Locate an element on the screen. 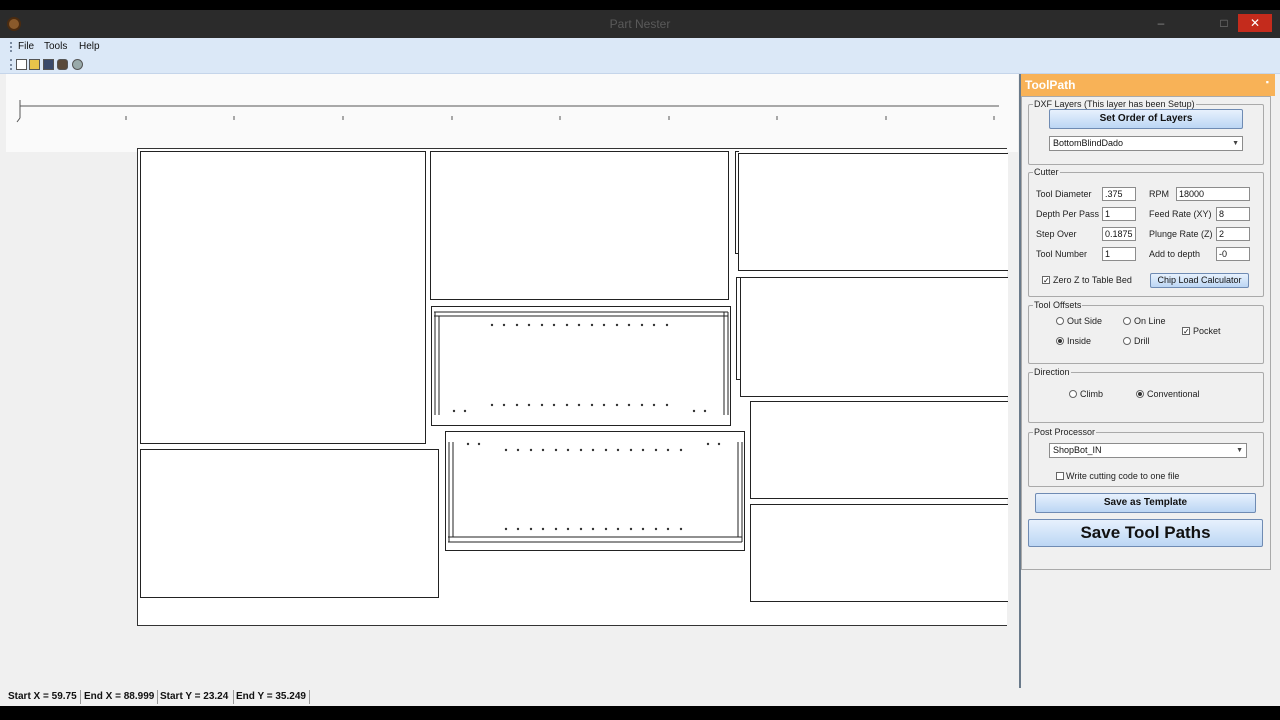 The image size is (1280, 720). conventional-label: Conventional is located at coordinates (1173, 394).